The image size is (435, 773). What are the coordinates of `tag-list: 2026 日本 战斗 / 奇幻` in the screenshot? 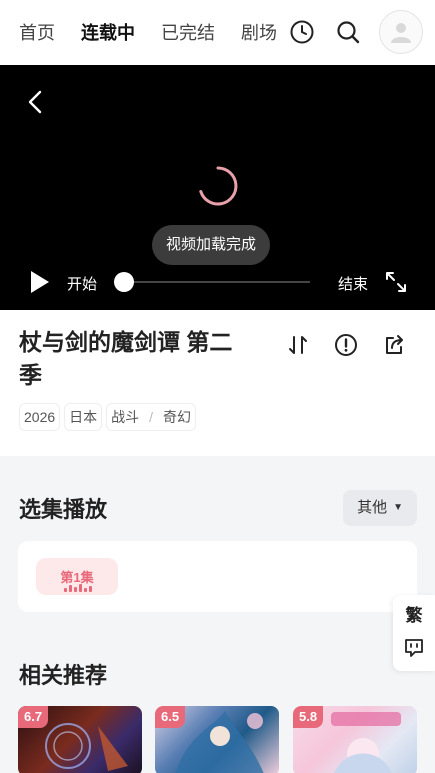 It's located at (108, 417).